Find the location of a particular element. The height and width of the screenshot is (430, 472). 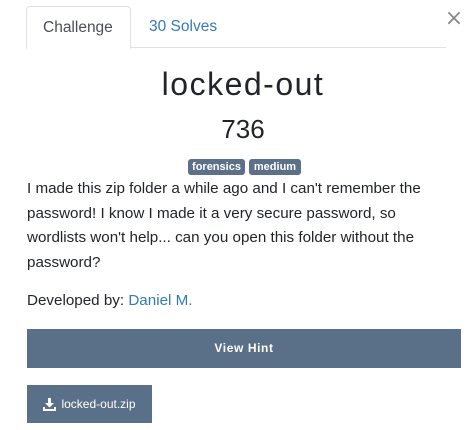

close-icon: × is located at coordinates (454, 19).